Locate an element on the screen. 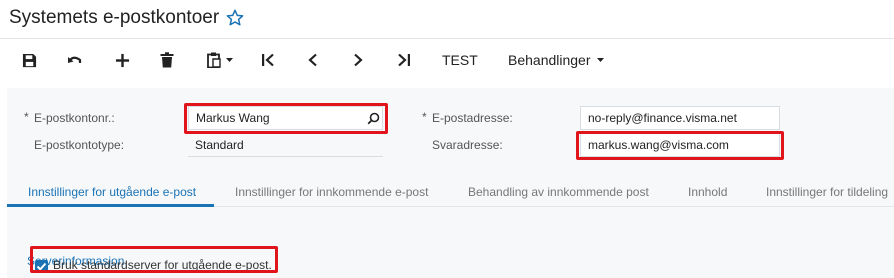  actions-menu-label: Behandlinger is located at coordinates (549, 60).